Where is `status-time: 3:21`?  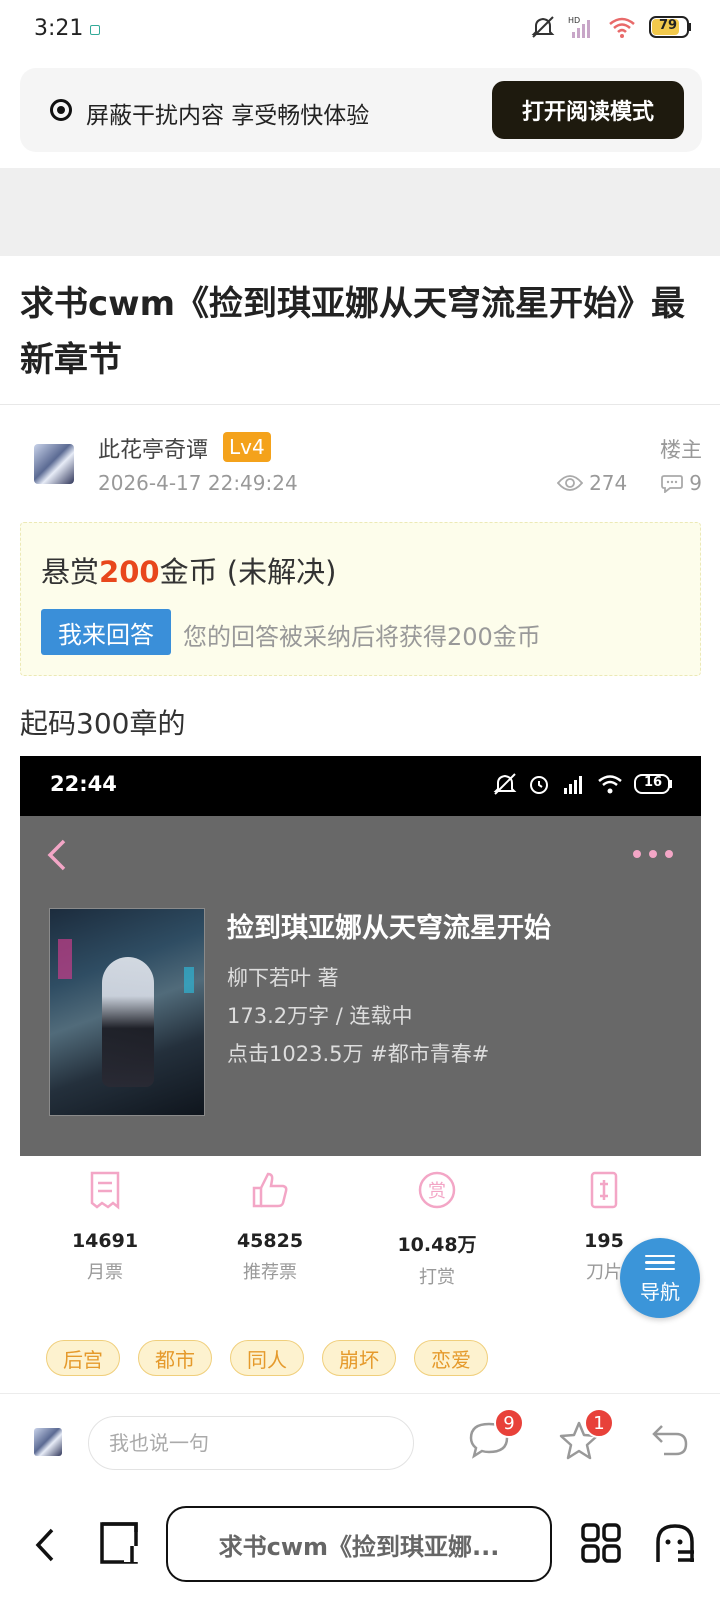
status-time: 3:21 is located at coordinates (59, 28).